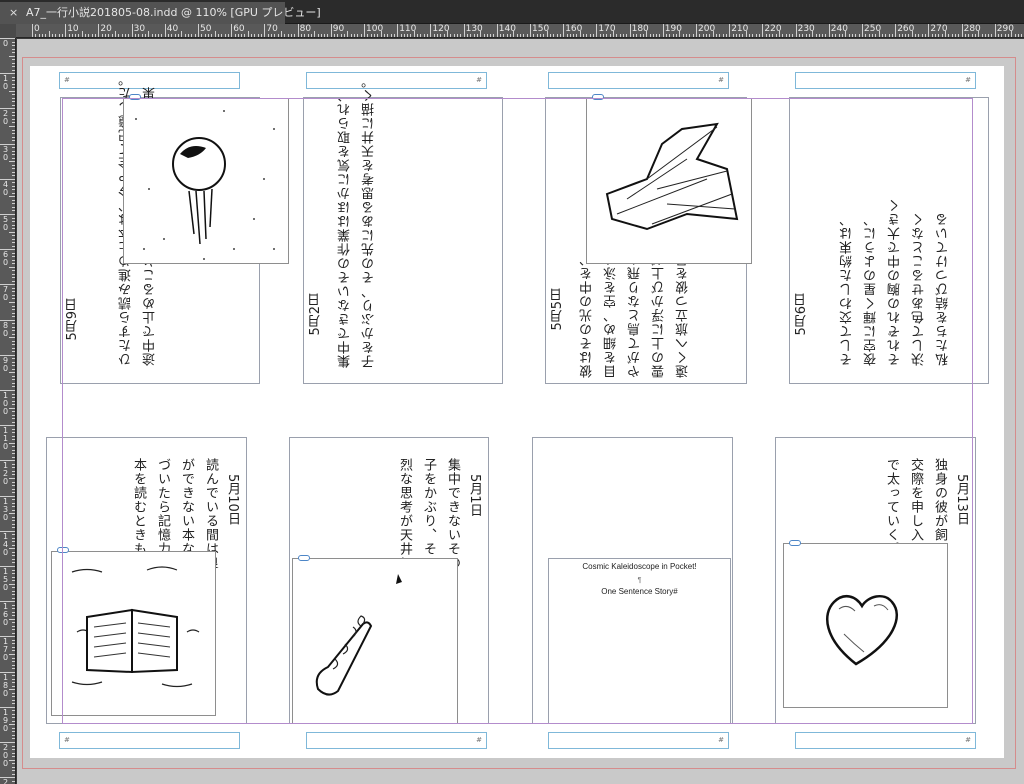 The height and width of the screenshot is (784, 1024). Describe the element at coordinates (8, 31) in the screenshot. I see `ruler-origin` at that location.